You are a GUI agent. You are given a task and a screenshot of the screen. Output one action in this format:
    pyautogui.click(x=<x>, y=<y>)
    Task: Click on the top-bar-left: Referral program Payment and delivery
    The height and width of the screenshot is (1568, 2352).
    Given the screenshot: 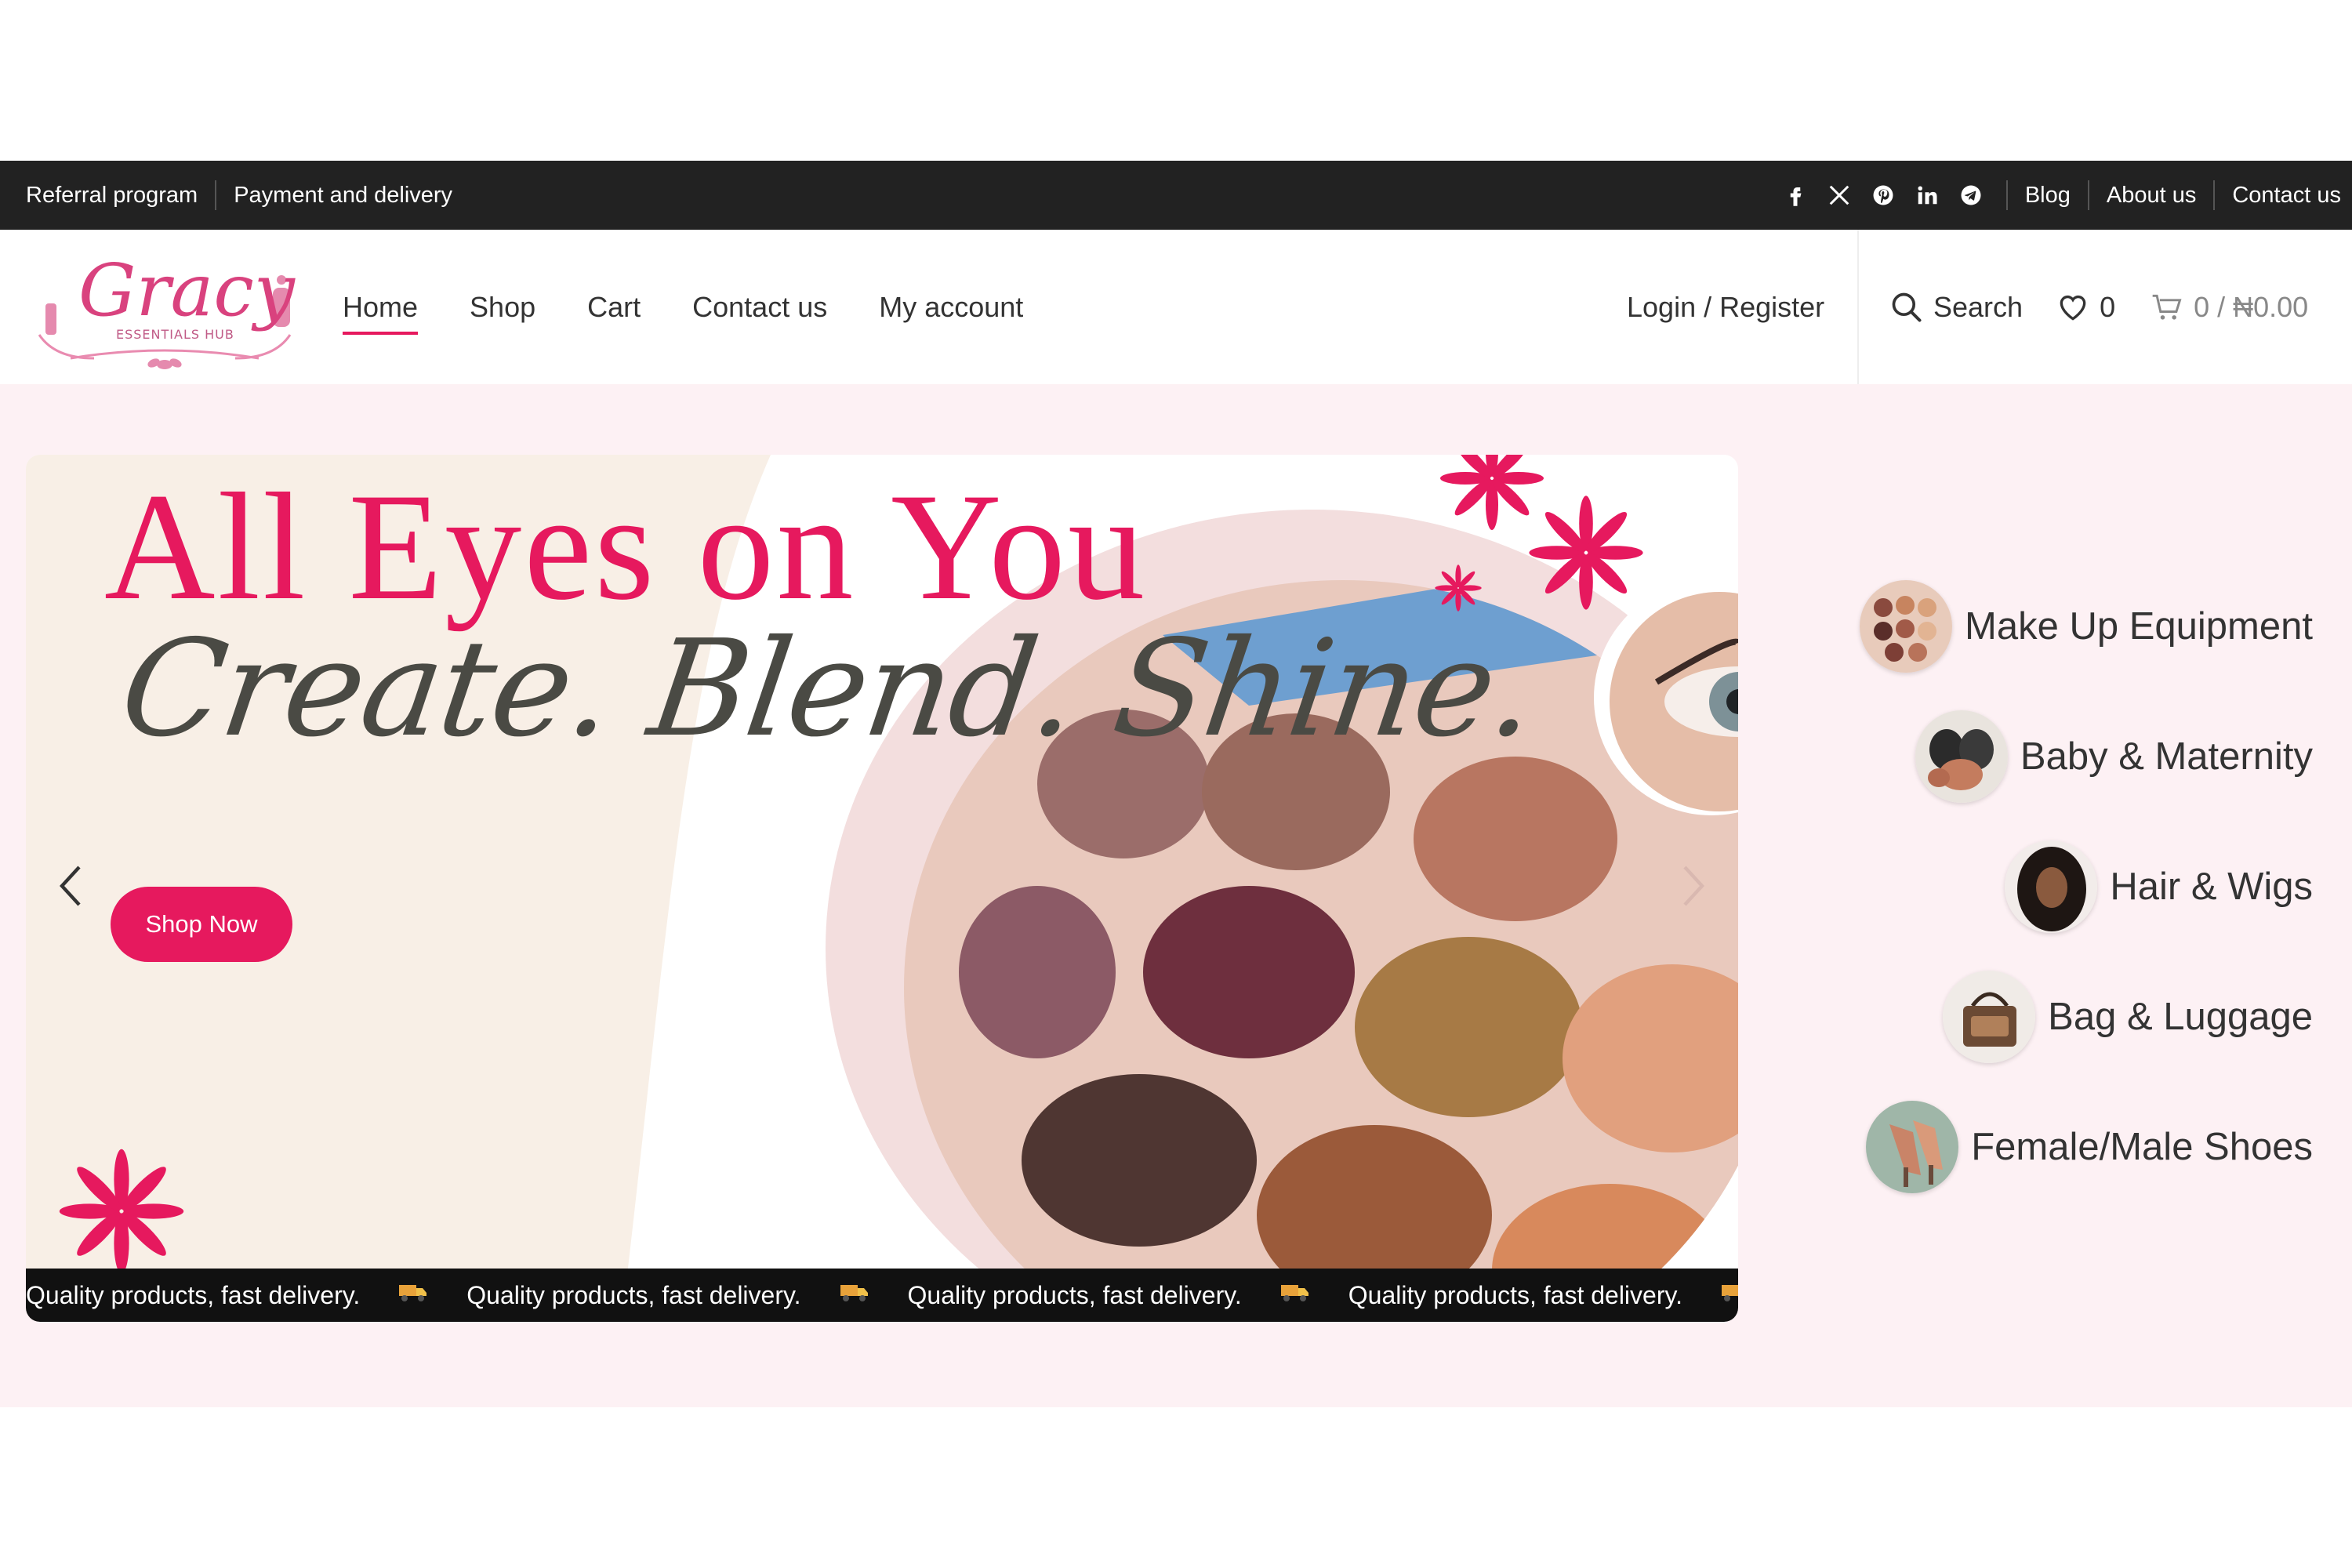 What is the action you would take?
    pyautogui.click(x=239, y=195)
    